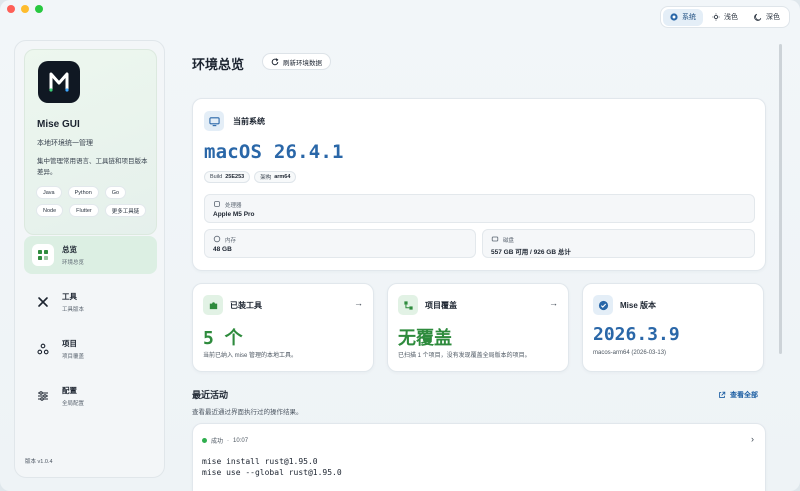  I want to click on system-tags: Build 25E253 架构 arm64, so click(250, 177).